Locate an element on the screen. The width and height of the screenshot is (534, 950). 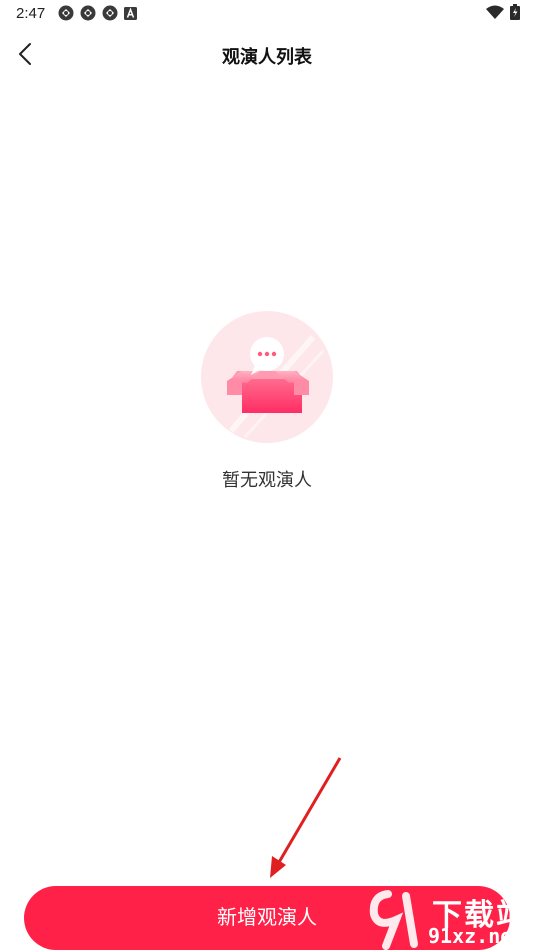
wifi-icon is located at coordinates (495, 12).